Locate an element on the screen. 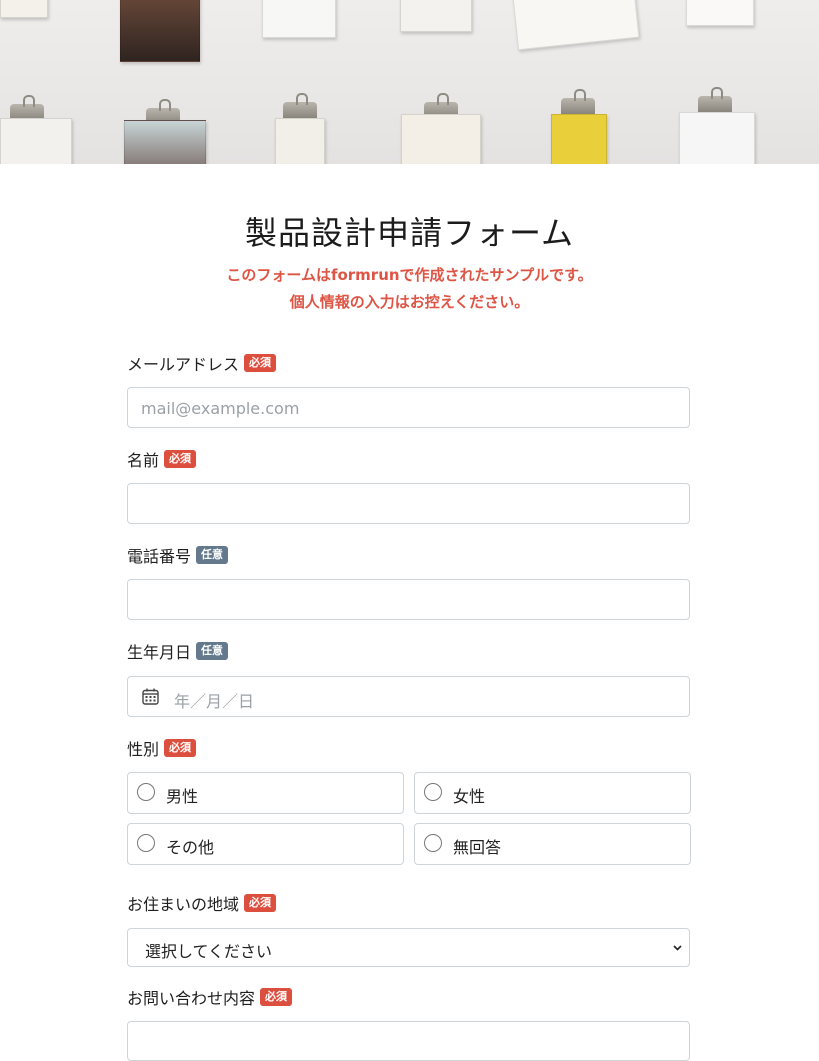  email-placeholder: mail@example.com is located at coordinates (220, 408).